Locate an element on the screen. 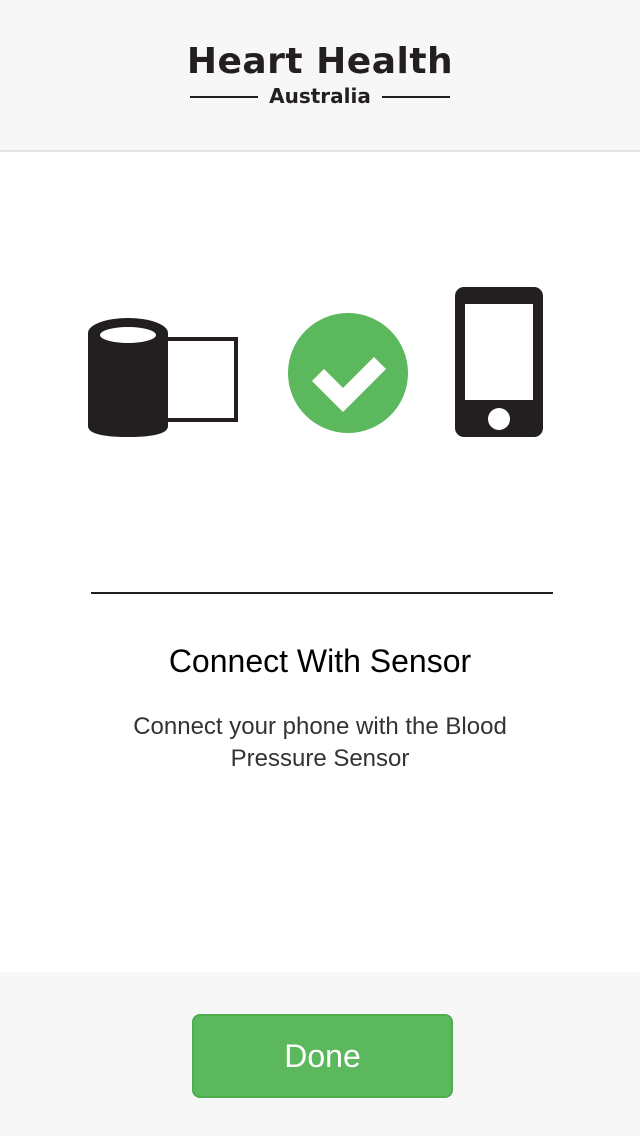 This screenshot has height=1136, width=640. section-divider is located at coordinates (322, 593).